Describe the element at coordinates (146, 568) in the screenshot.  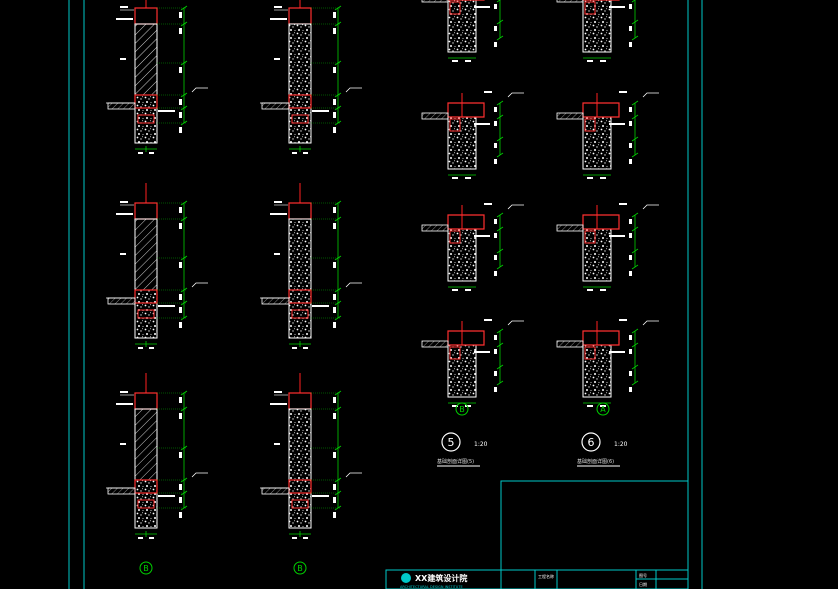
I see `axis-label-left-1: B` at that location.